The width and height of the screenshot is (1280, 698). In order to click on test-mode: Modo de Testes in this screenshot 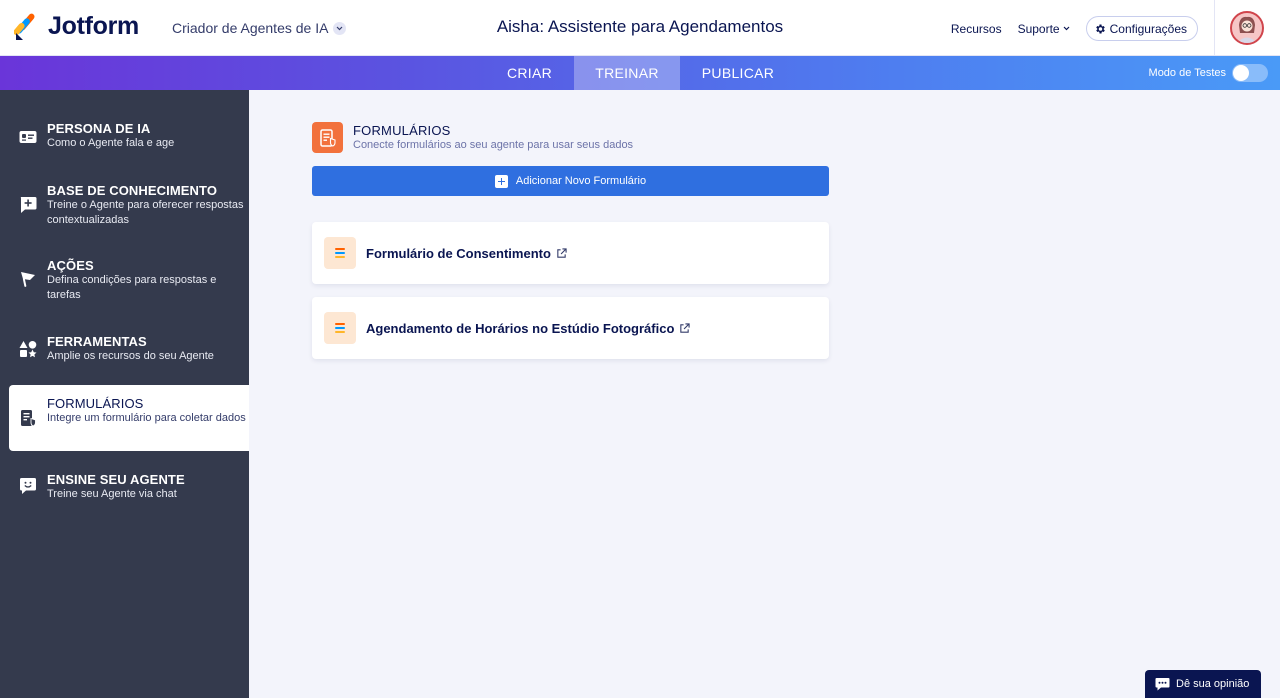, I will do `click(1208, 73)`.